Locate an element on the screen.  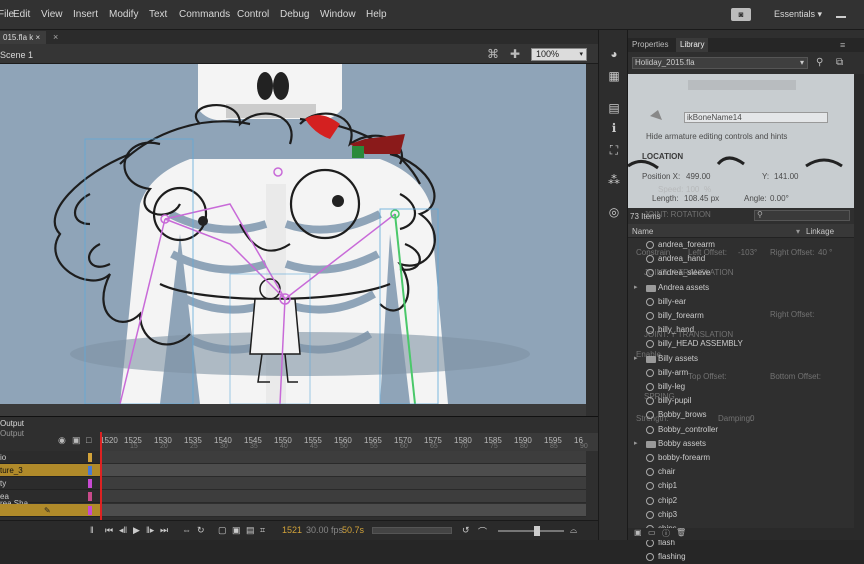
position-y-value: 141.00 is located at coordinates (786, 176).